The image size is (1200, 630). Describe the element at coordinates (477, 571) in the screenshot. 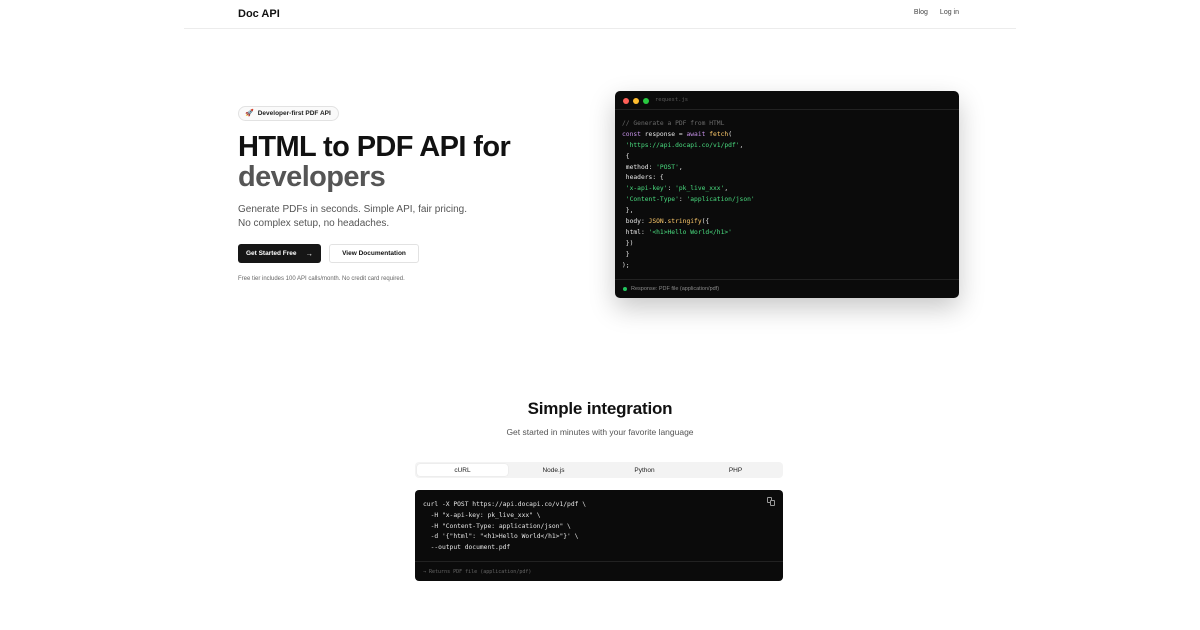

I see `returns-note: → Returns PDF file (application/pdf)` at that location.